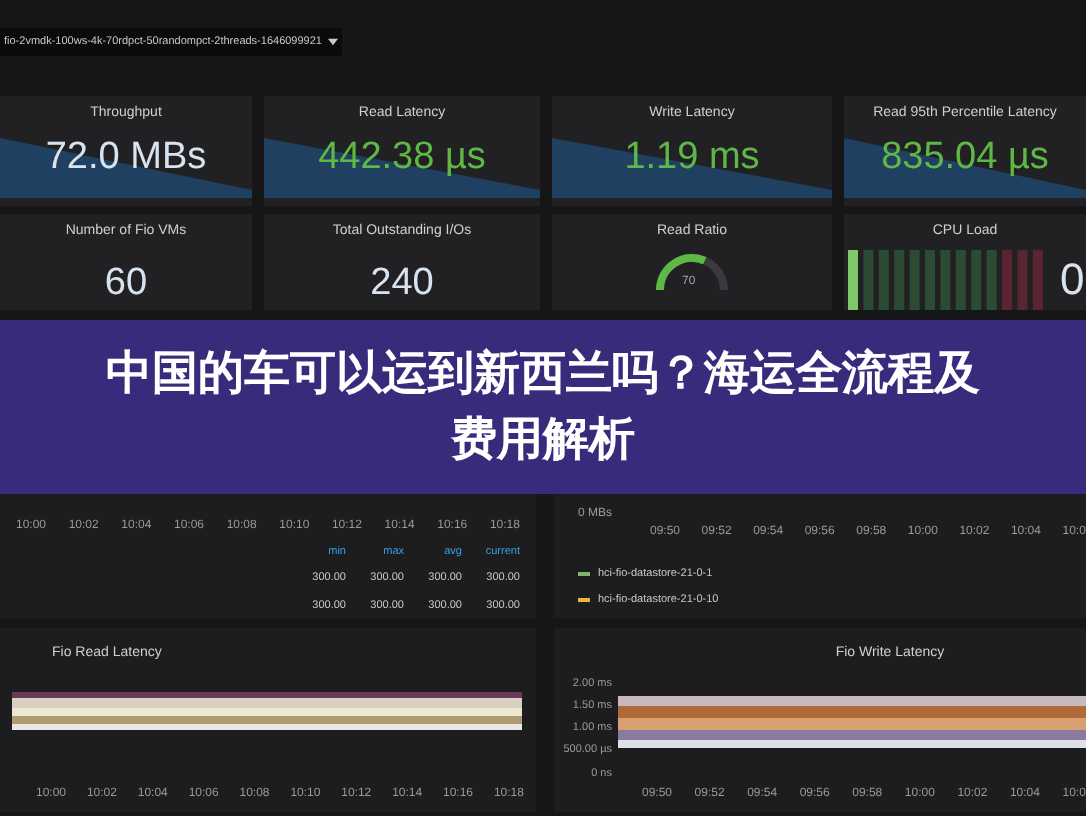  What do you see at coordinates (402, 156) in the screenshot?
I see `stat-value: 442.38 µs` at bounding box center [402, 156].